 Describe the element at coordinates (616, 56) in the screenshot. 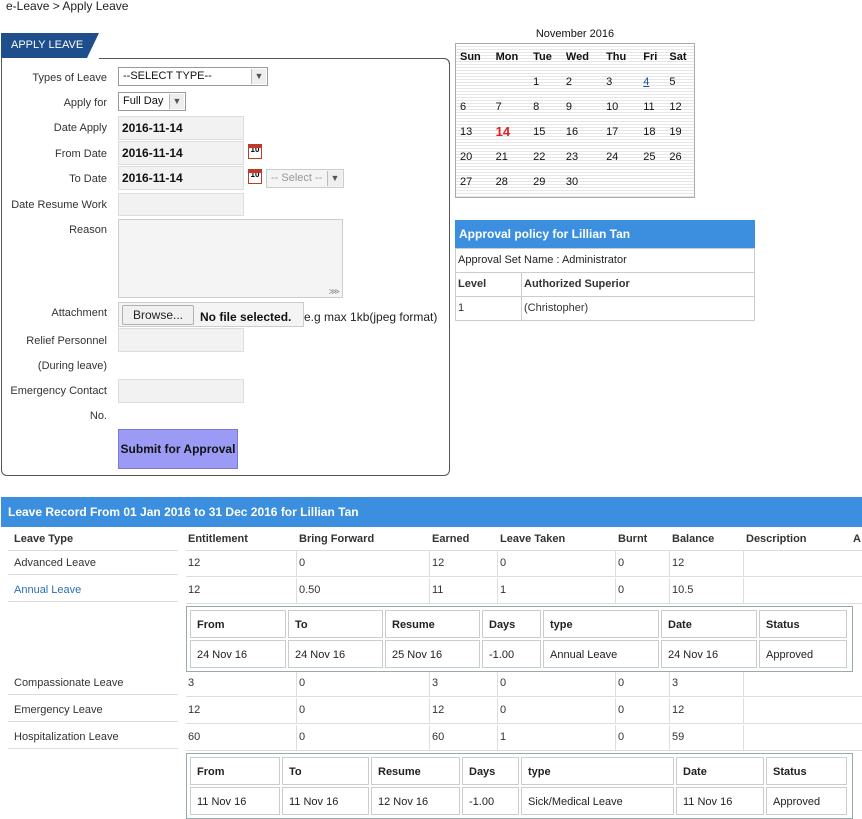

I see `calendar-day-header: Thu` at that location.